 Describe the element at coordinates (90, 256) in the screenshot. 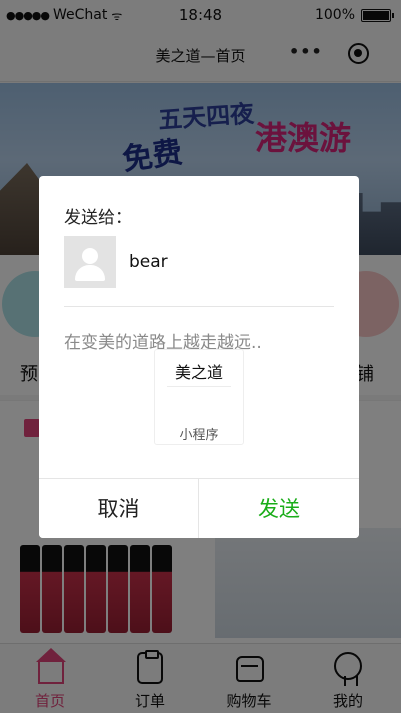

I see `avatar-head` at that location.